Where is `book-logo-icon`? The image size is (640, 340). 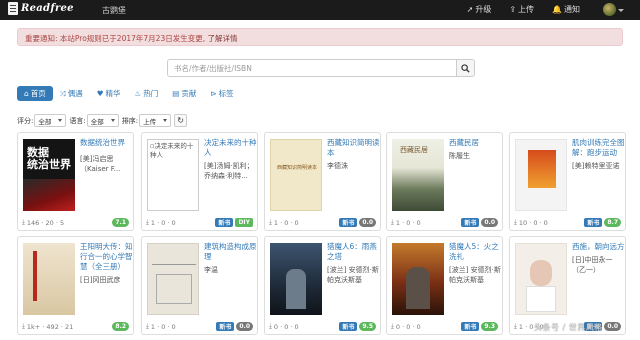
book-logo-icon is located at coordinates (13, 8).